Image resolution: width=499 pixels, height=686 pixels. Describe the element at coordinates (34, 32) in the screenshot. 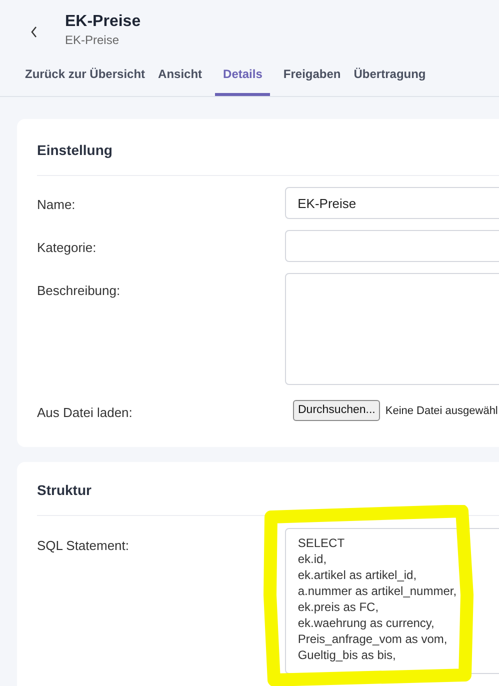

I see `back-chevron-icon` at that location.